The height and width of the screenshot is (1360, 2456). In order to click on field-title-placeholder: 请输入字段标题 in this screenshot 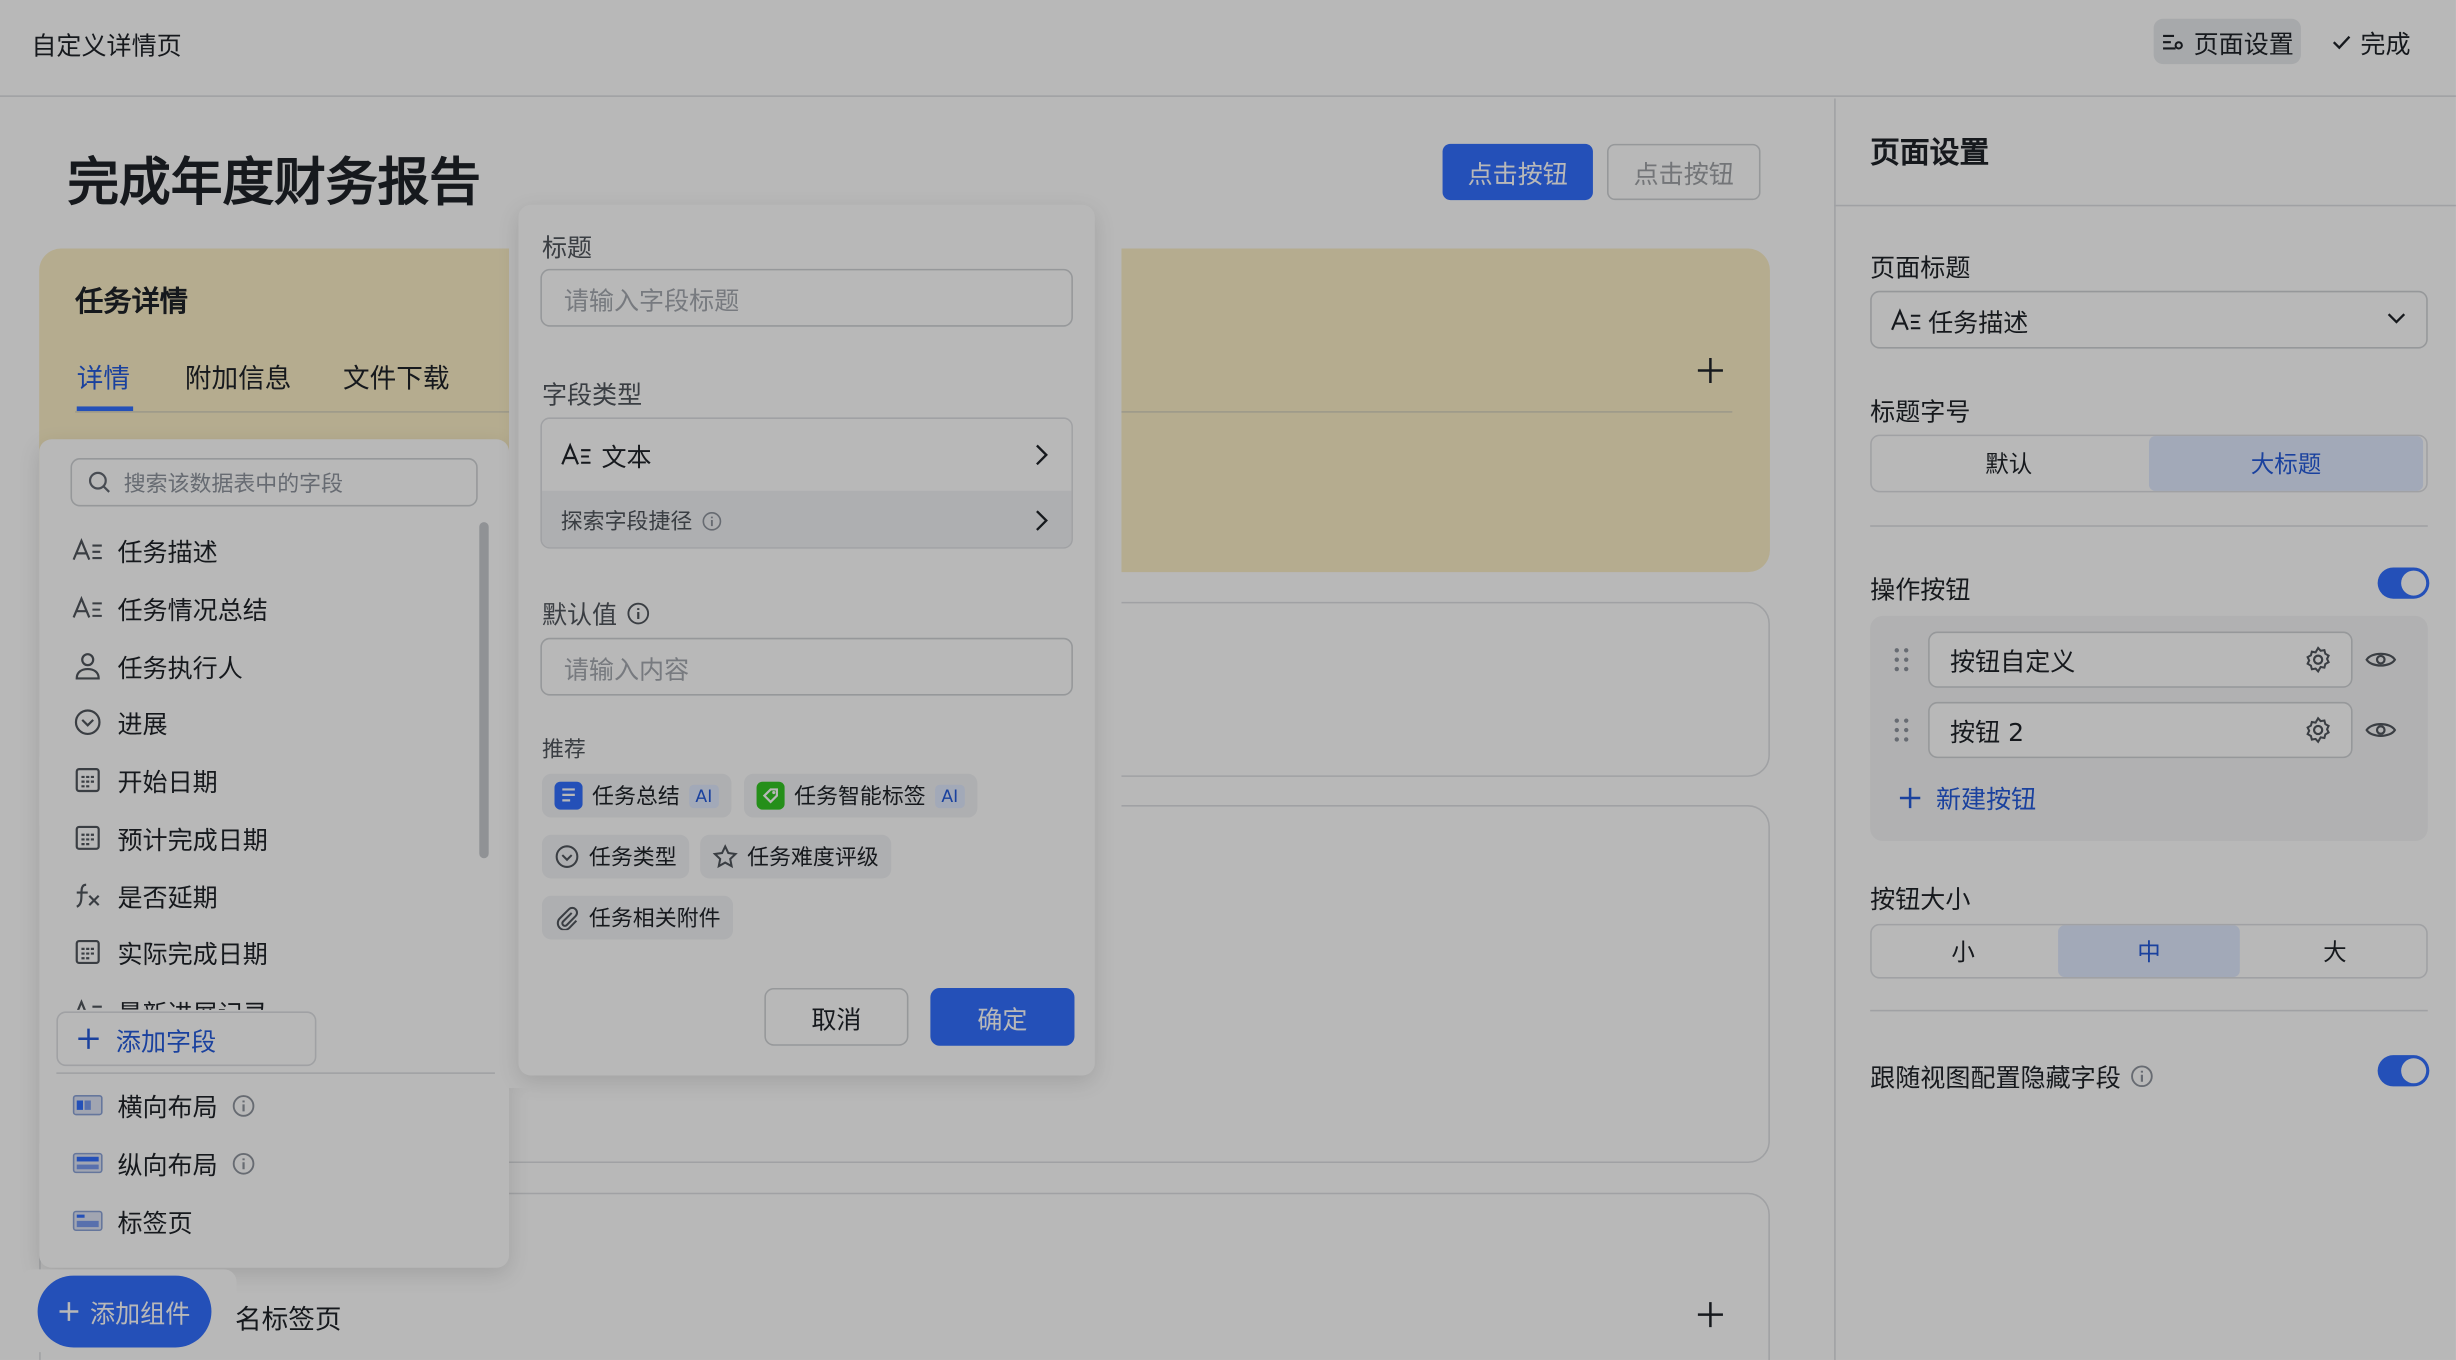, I will do `click(651, 300)`.